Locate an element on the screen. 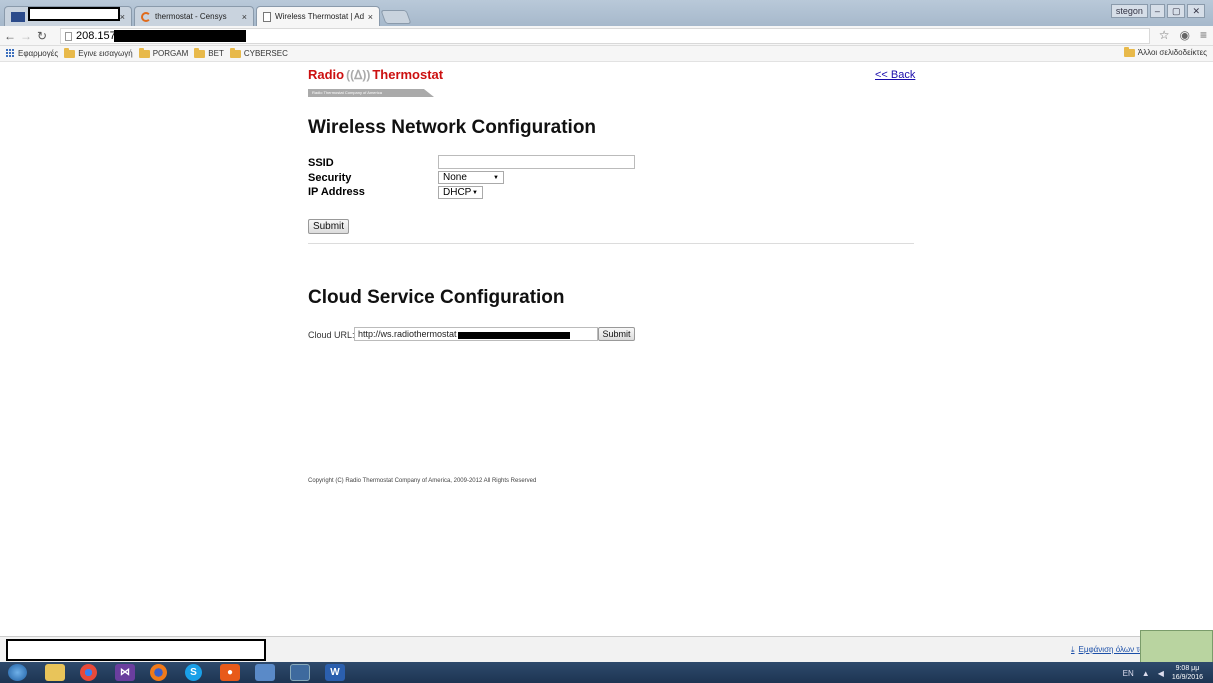 Image resolution: width=1213 pixels, height=683 pixels. security-select: None ▼ is located at coordinates (471, 177).